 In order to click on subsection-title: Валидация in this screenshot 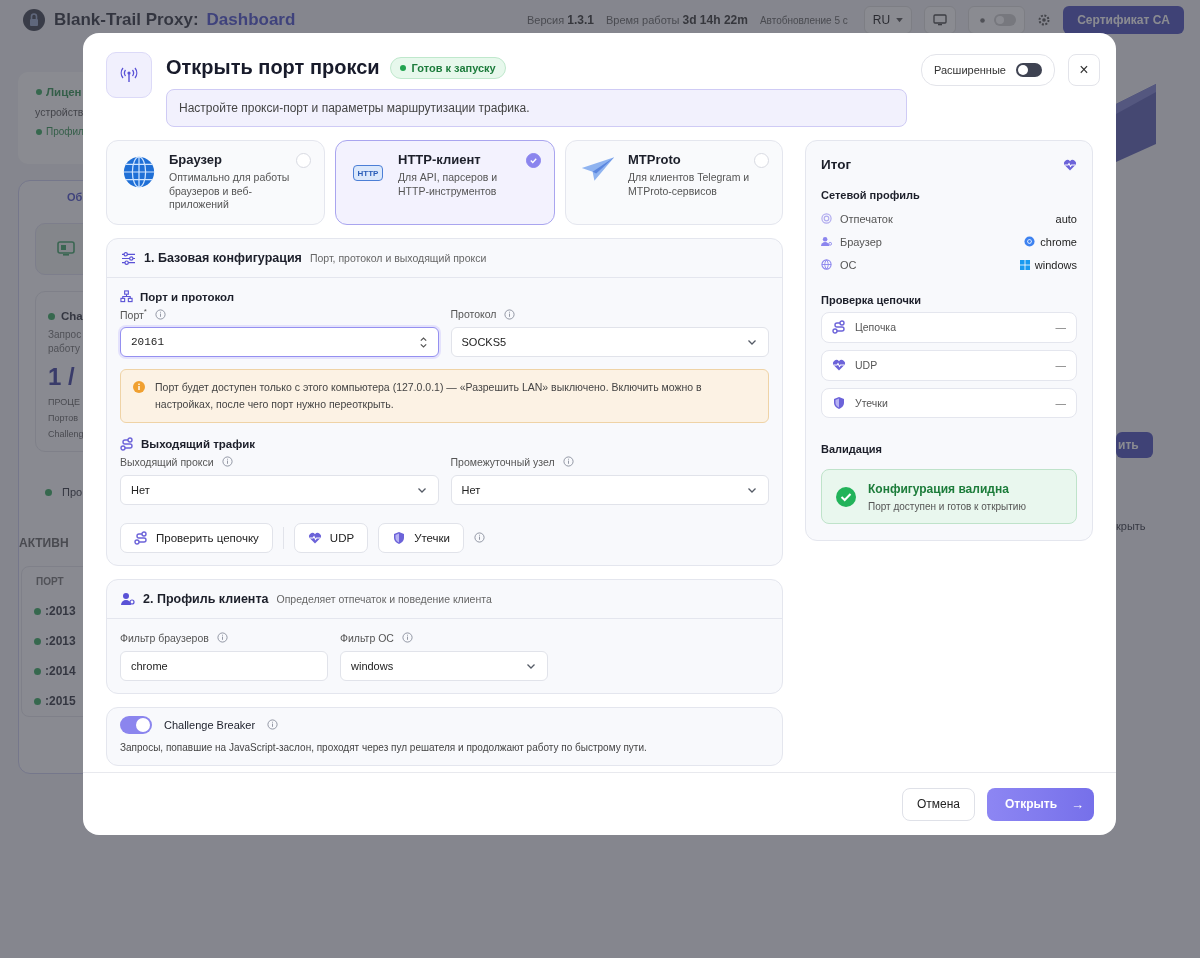, I will do `click(851, 449)`.